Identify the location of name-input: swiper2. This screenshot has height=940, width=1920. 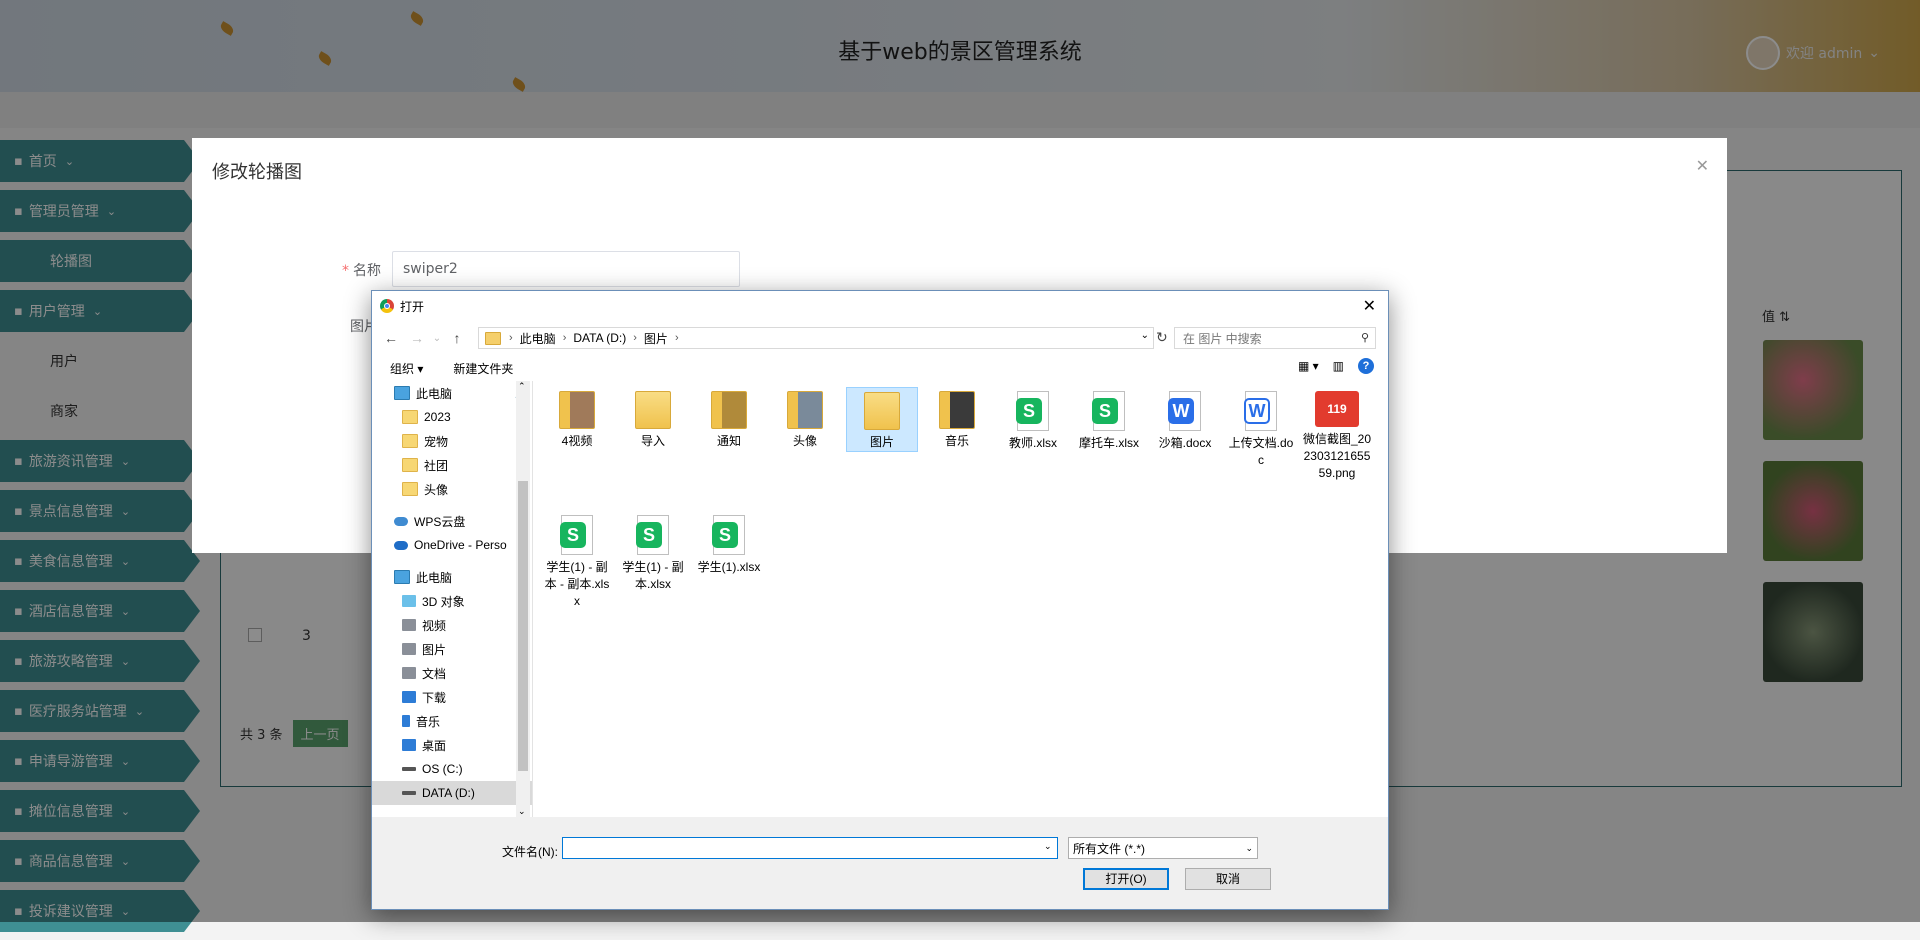
(566, 269).